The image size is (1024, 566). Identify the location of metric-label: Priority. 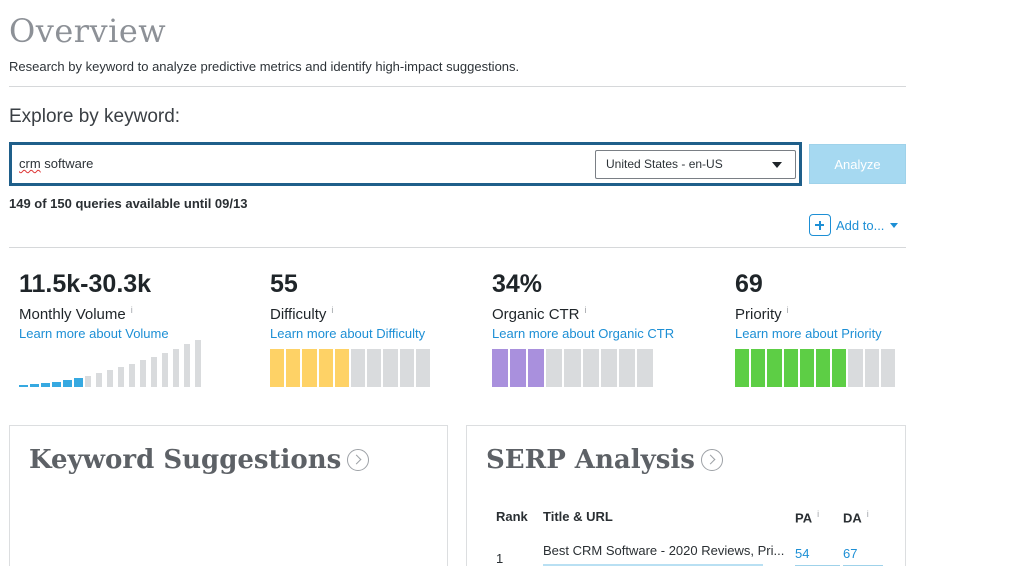
(758, 314).